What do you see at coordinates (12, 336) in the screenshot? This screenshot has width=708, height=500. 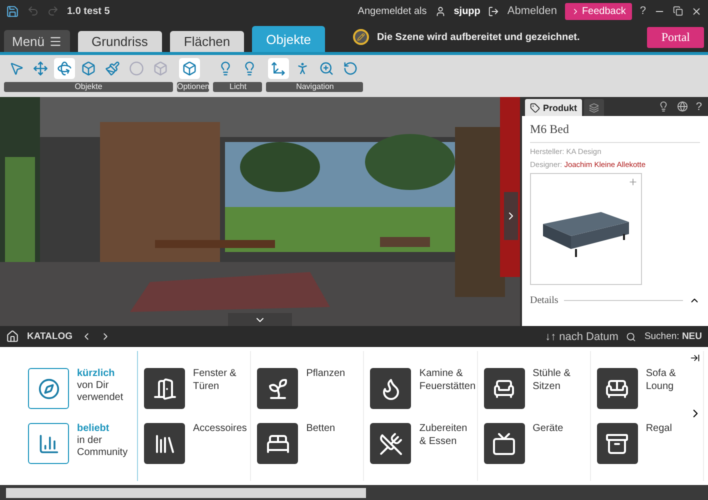 I see `home-icon` at bounding box center [12, 336].